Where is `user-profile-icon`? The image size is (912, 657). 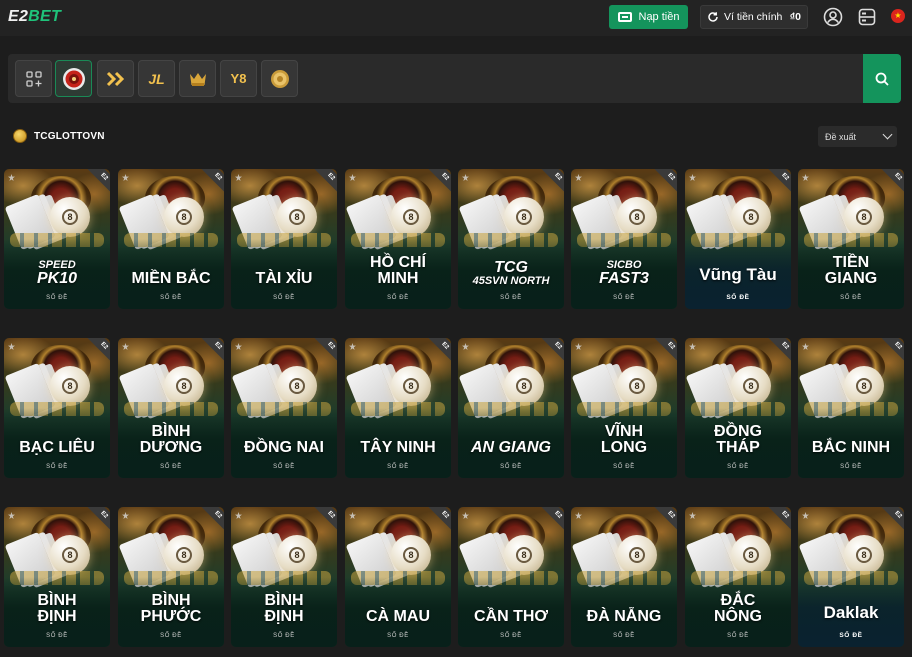 user-profile-icon is located at coordinates (833, 17).